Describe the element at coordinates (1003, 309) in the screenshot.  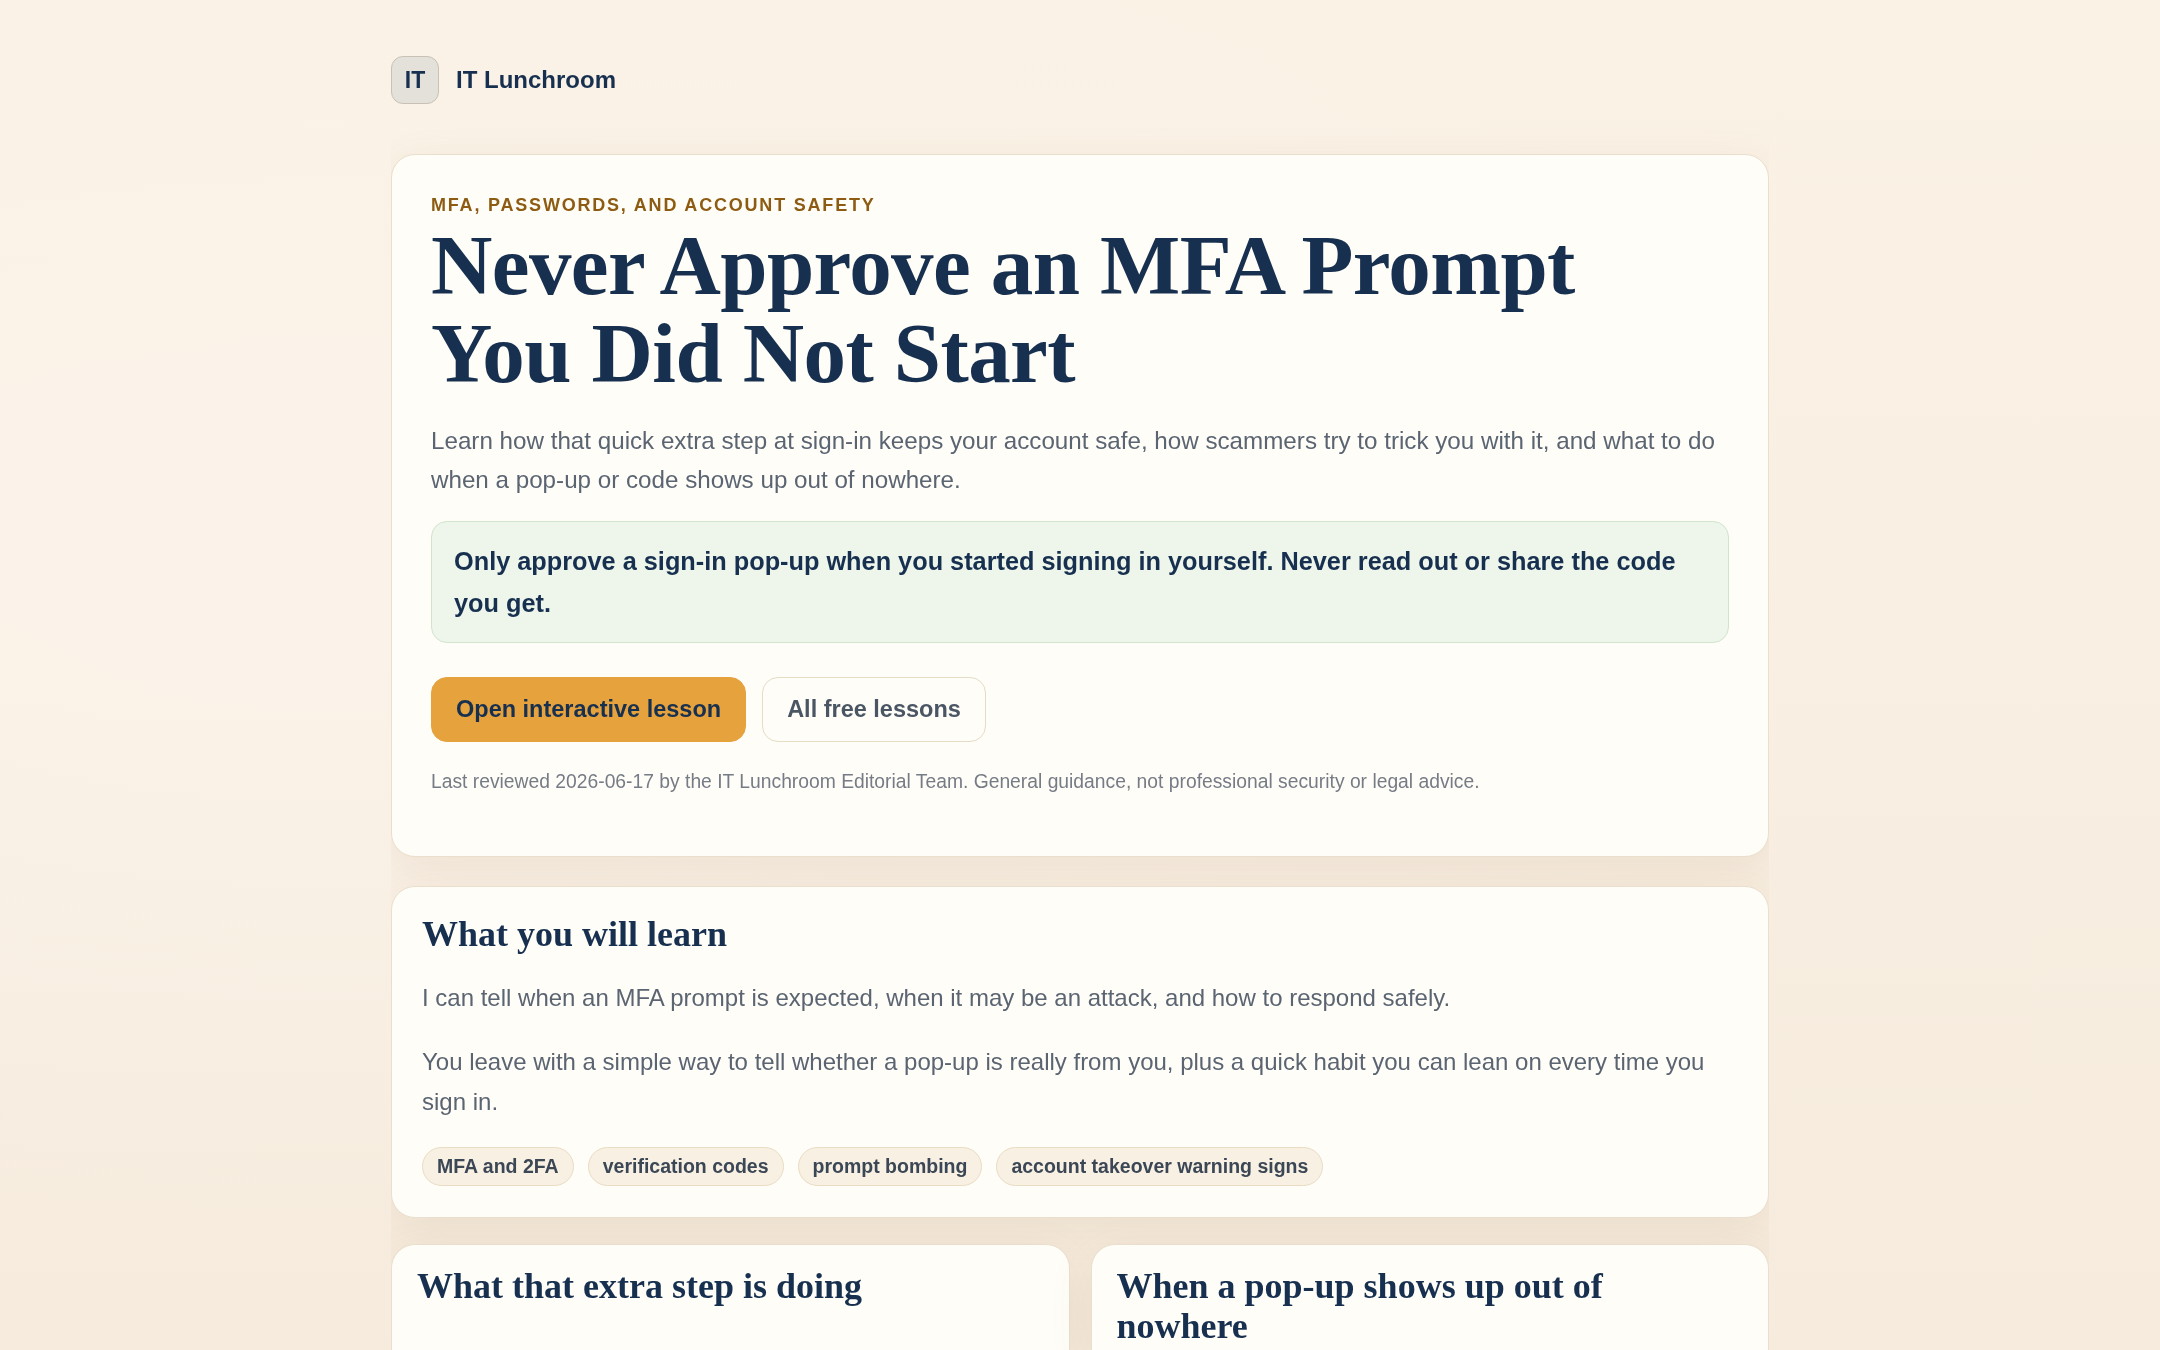
I see `page-title: Never Approve an MFA Prompt You Did Not Start` at that location.